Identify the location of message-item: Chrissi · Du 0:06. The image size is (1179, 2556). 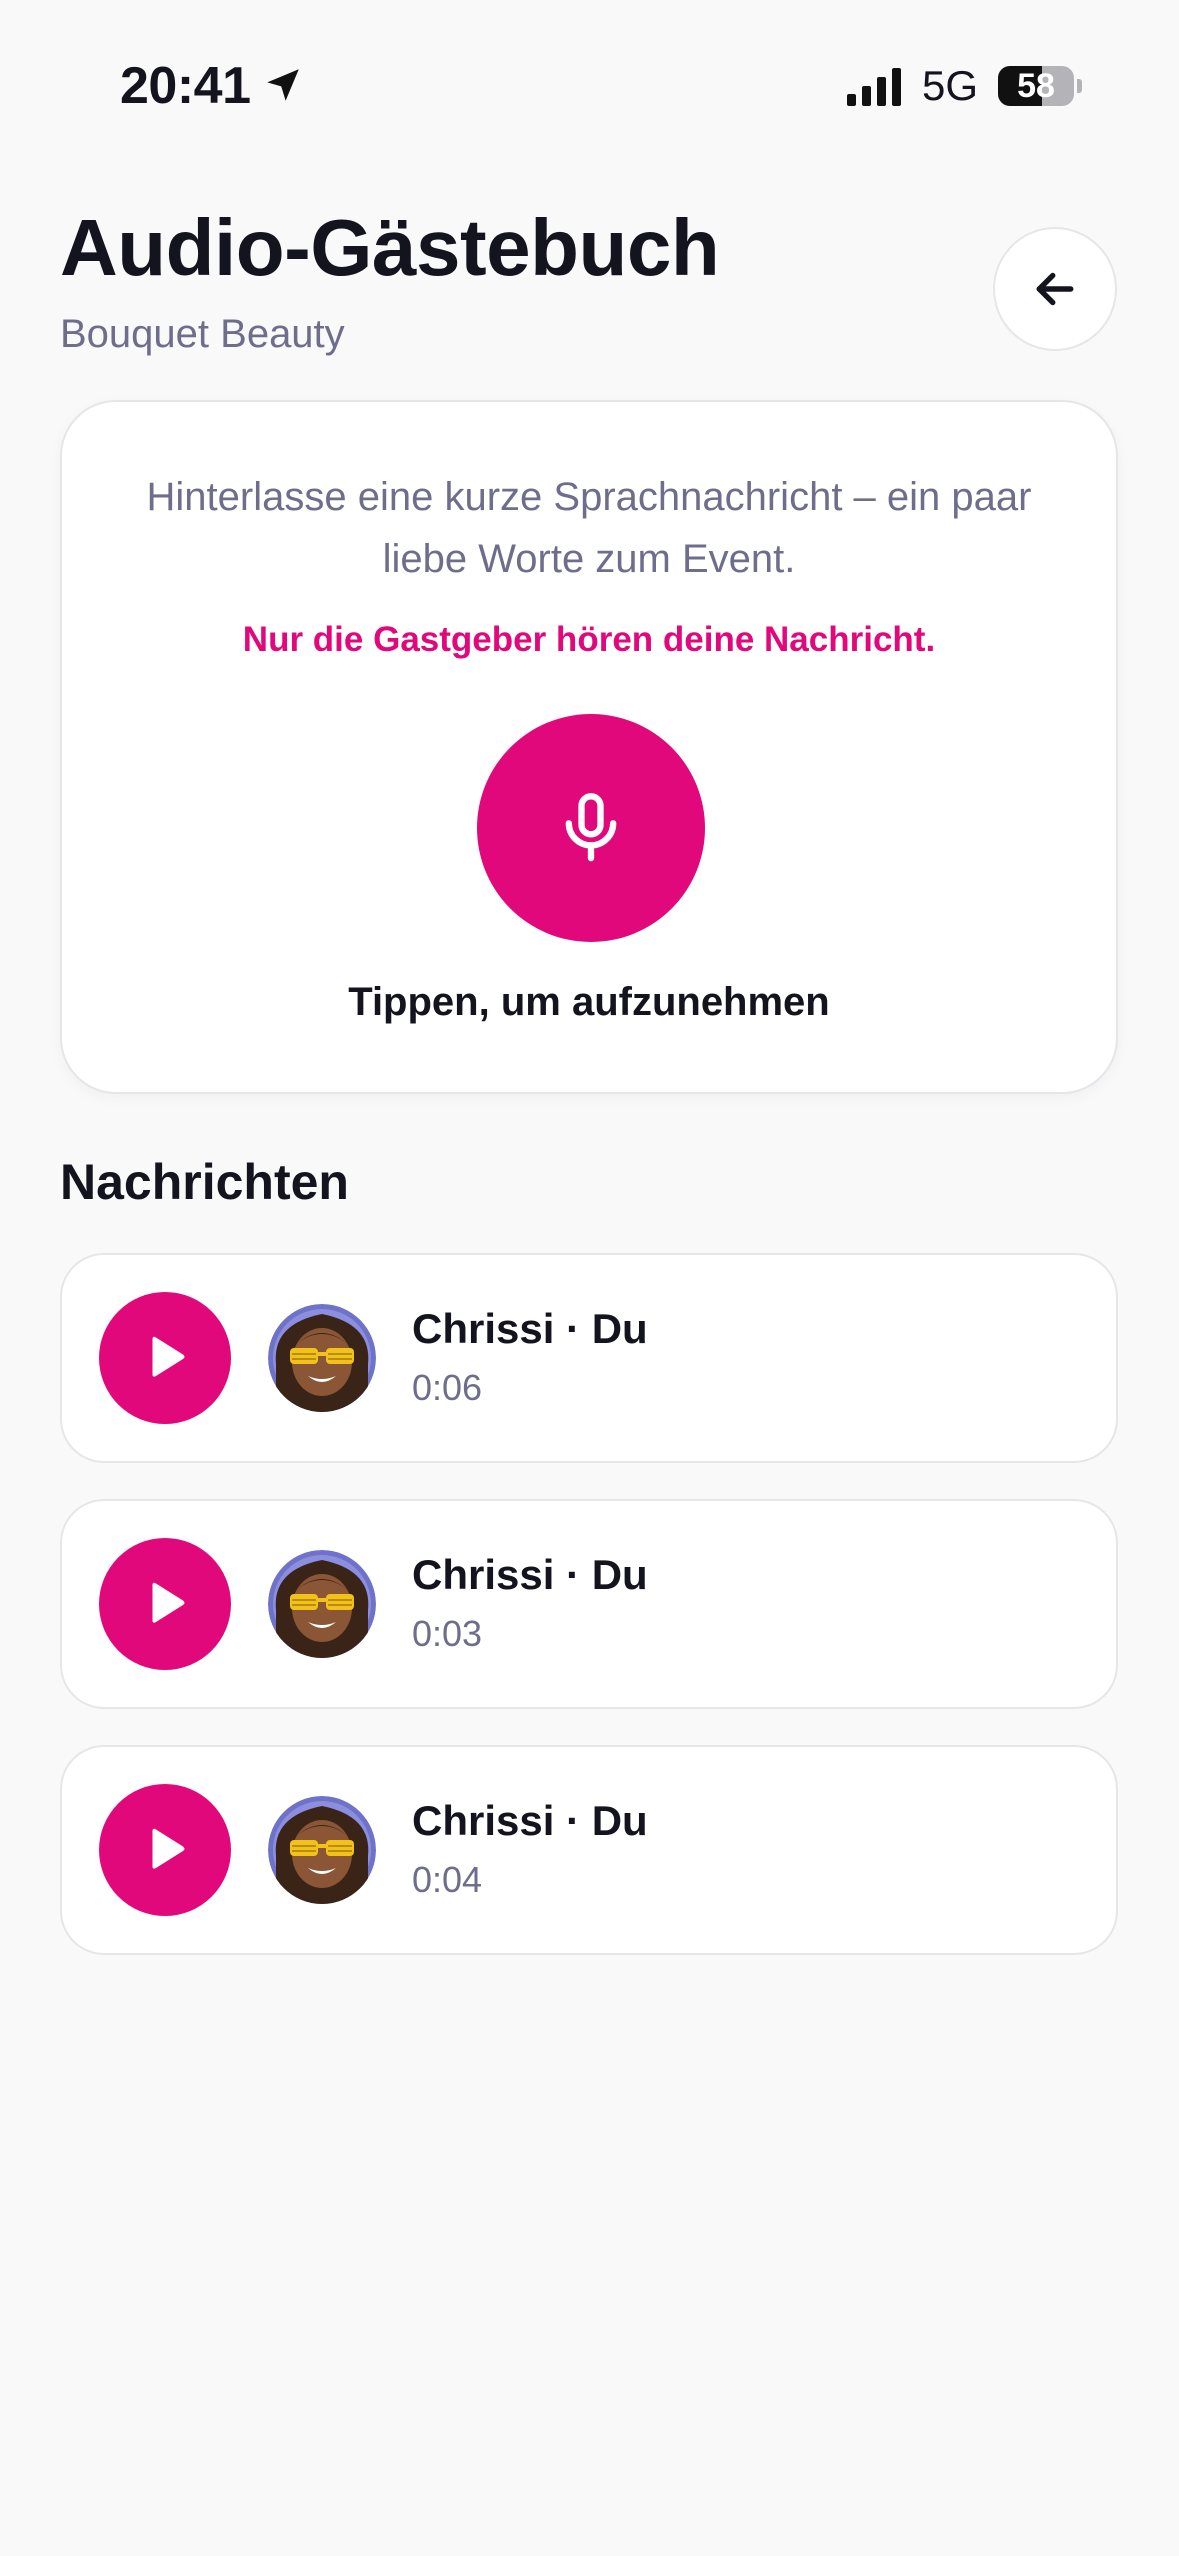
(589, 1358).